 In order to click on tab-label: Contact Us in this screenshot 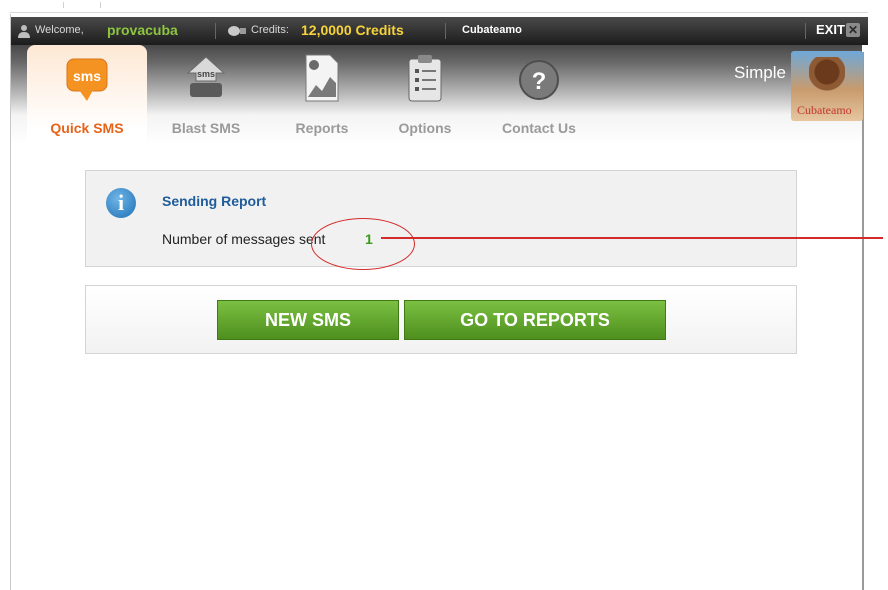, I will do `click(539, 128)`.